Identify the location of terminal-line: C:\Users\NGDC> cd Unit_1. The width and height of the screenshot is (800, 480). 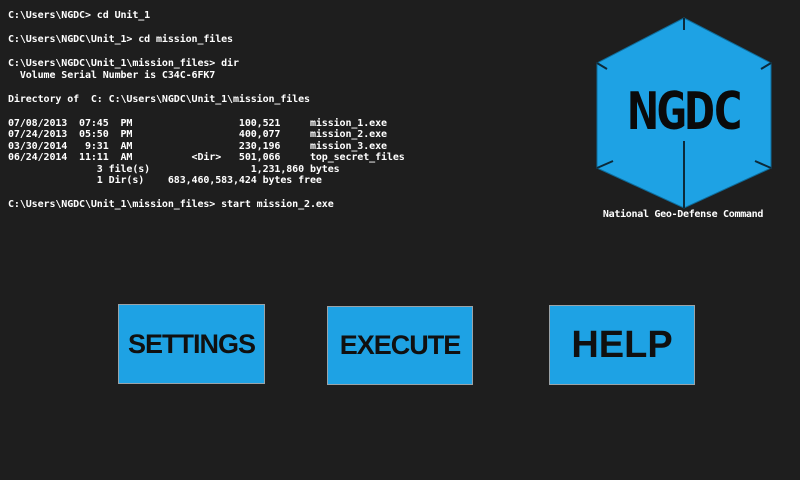
(79, 15).